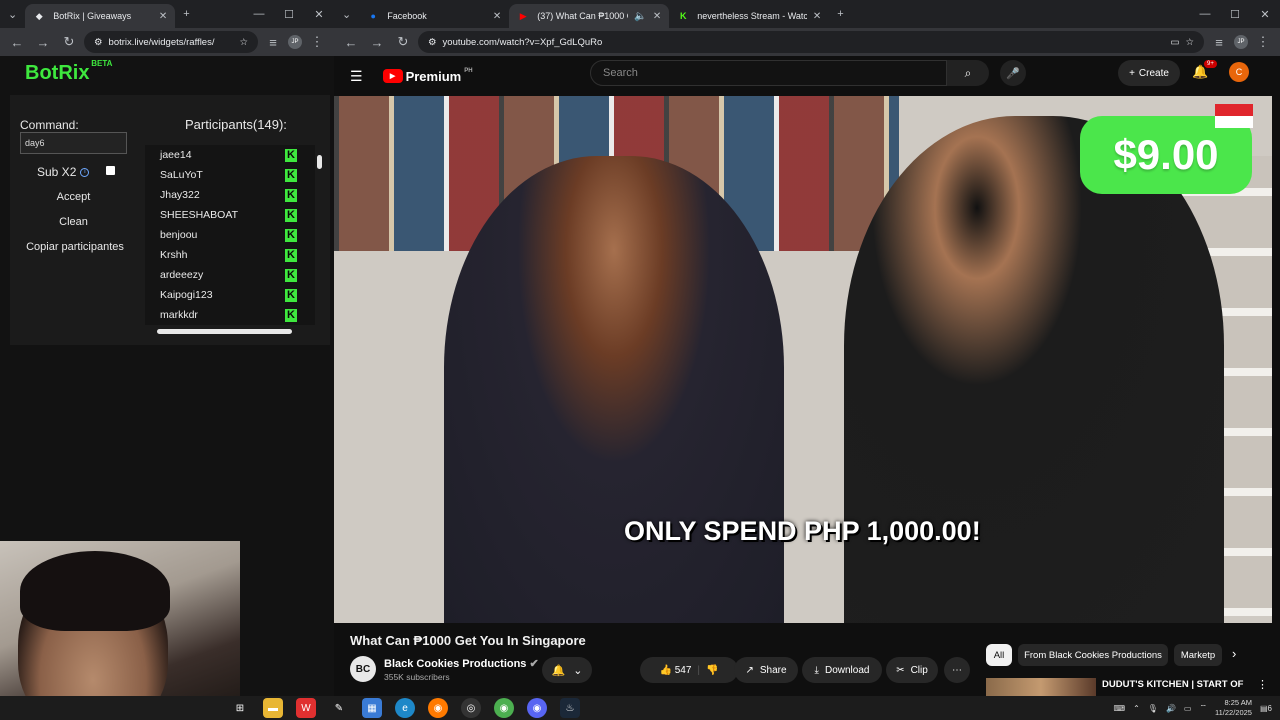 The height and width of the screenshot is (720, 1280). Describe the element at coordinates (427, 76) in the screenshot. I see `youtube-logo: ▶ Premium PH` at that location.